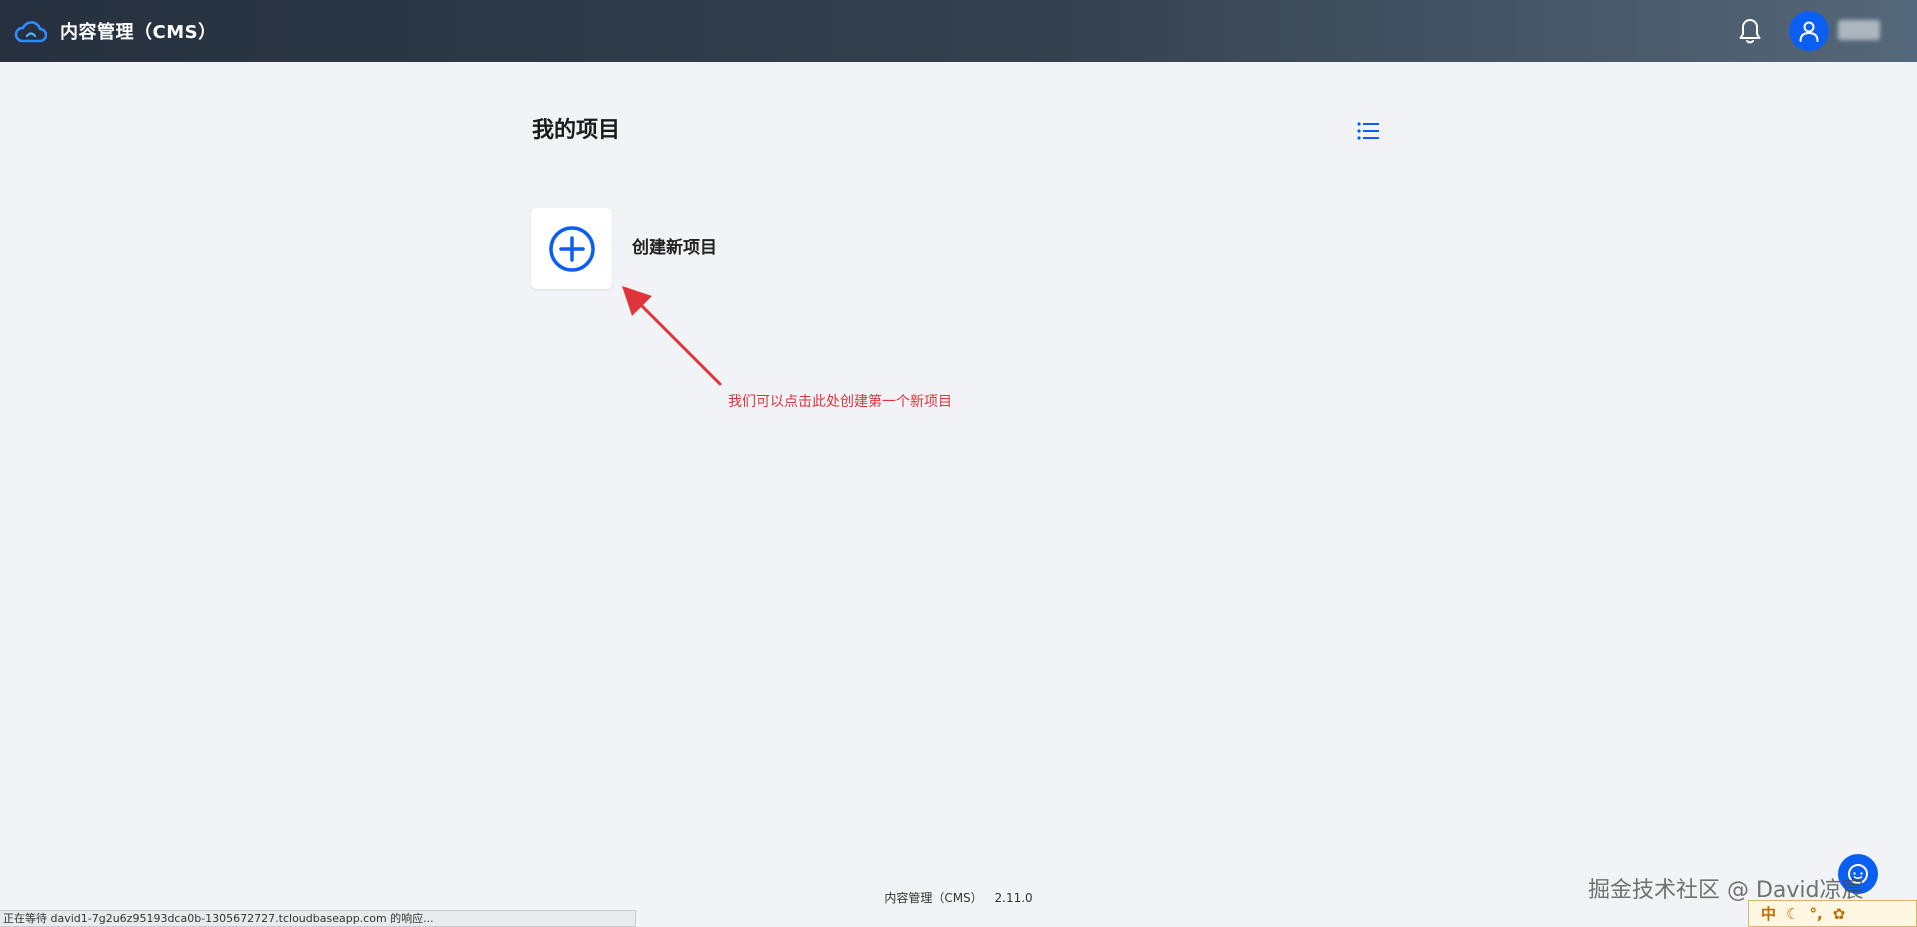  Describe the element at coordinates (1368, 131) in the screenshot. I see `list-view-icon` at that location.